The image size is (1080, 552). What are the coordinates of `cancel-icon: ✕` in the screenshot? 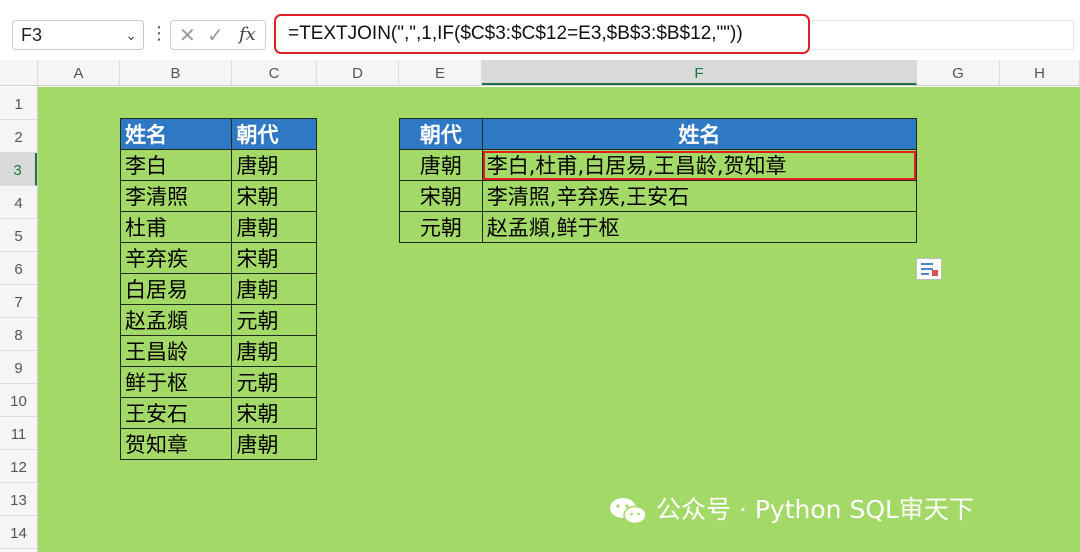 It's located at (187, 35).